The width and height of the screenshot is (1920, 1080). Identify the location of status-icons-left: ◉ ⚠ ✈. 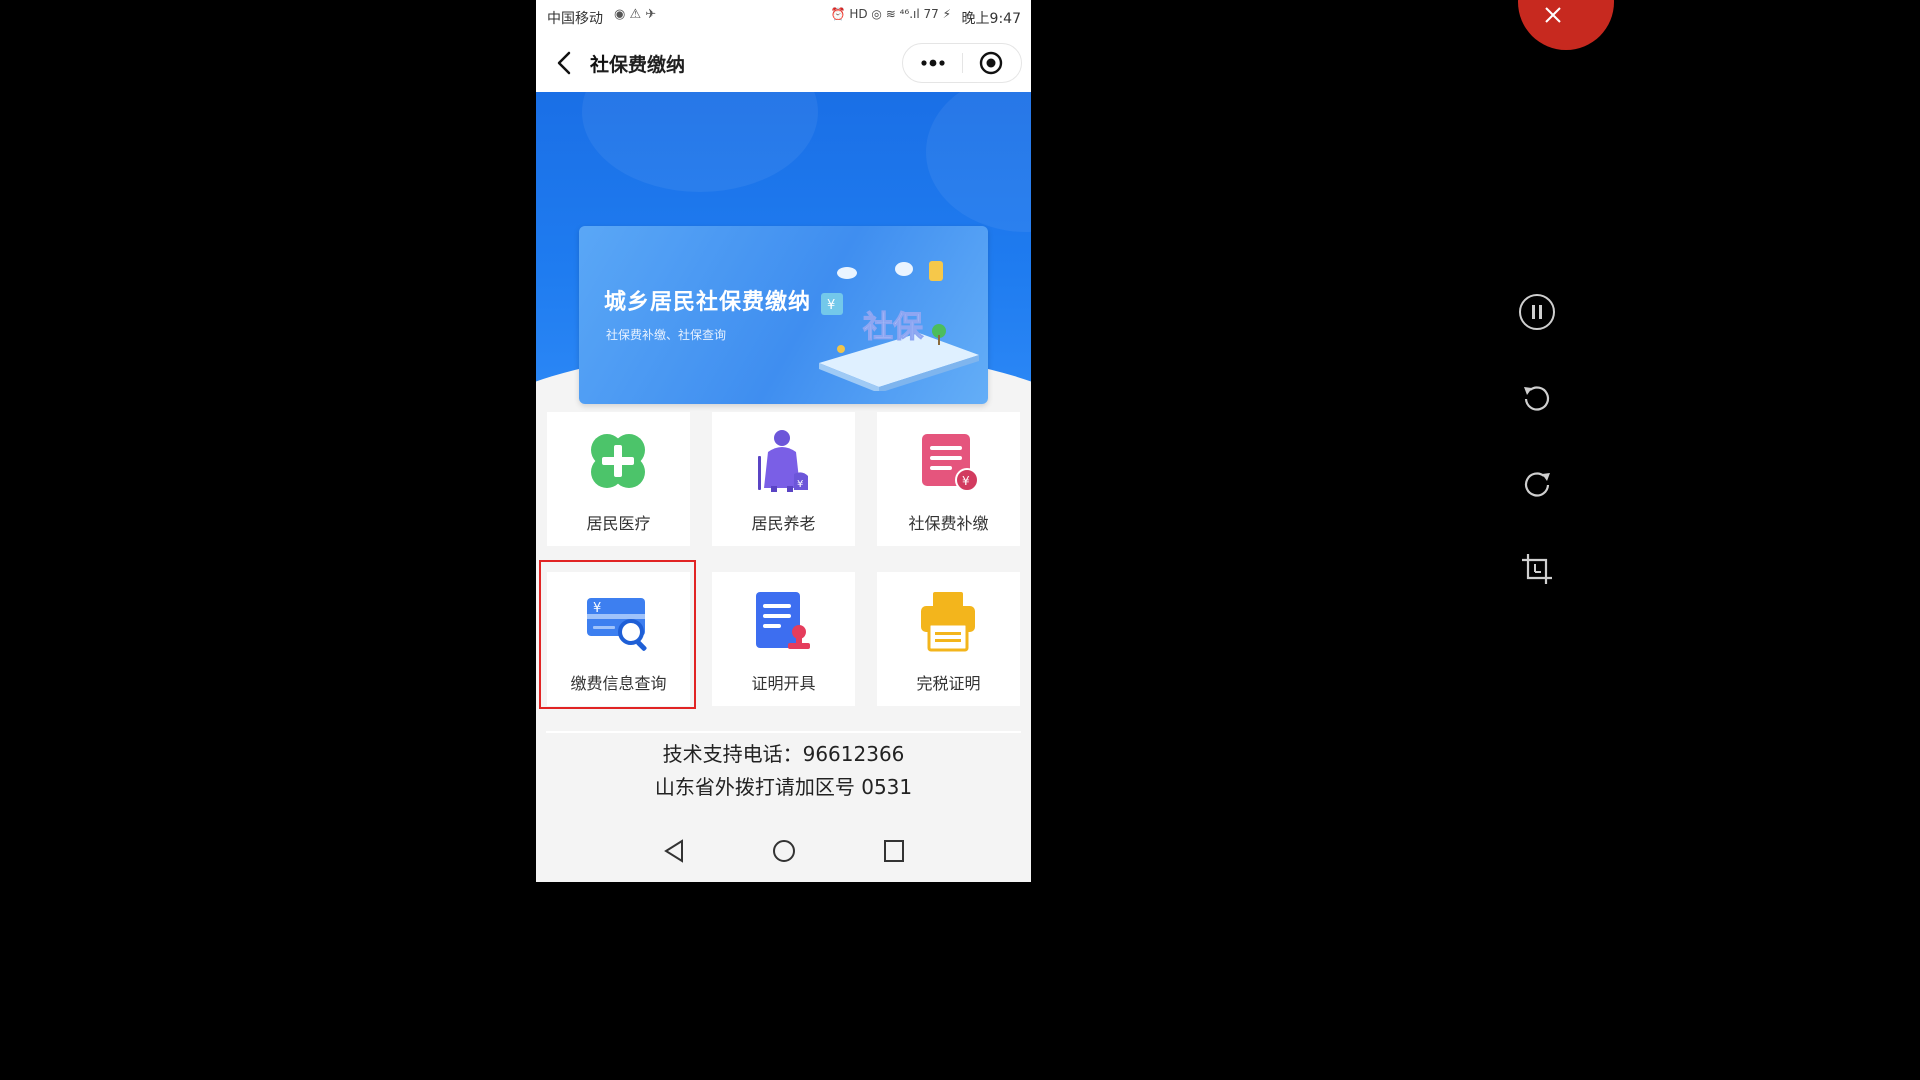
(635, 14).